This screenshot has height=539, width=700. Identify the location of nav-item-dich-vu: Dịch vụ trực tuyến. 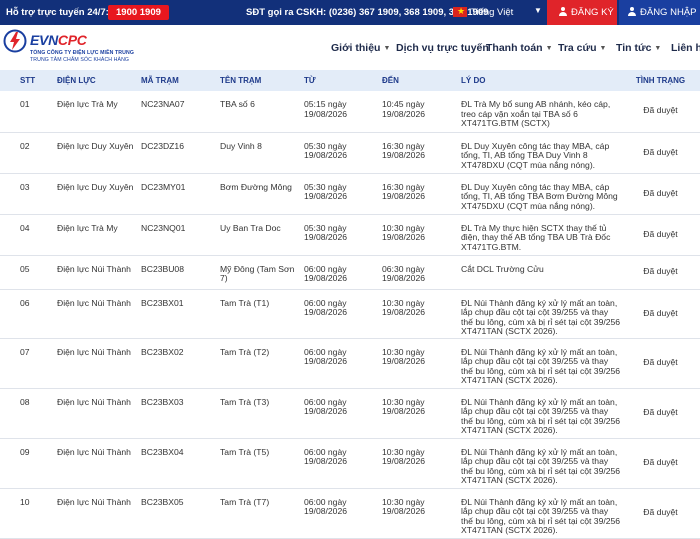
(442, 48).